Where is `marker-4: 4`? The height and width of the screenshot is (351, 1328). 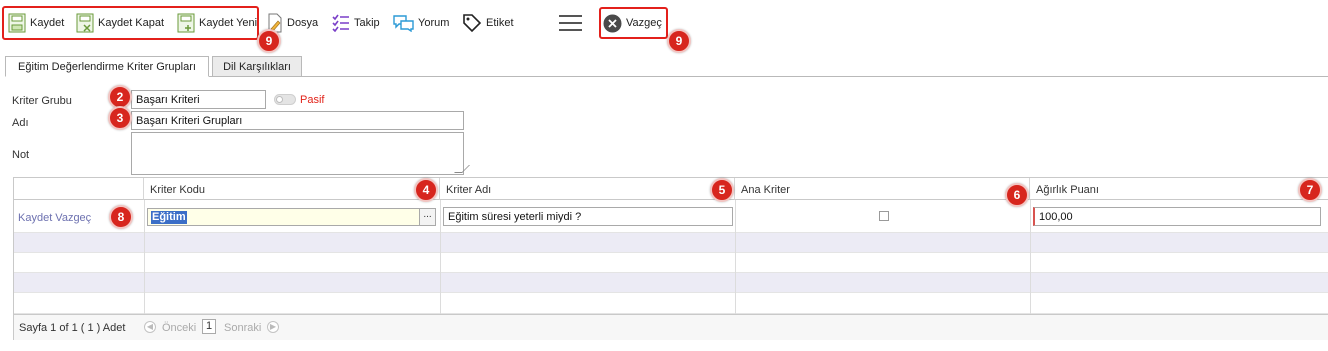 marker-4: 4 is located at coordinates (426, 190).